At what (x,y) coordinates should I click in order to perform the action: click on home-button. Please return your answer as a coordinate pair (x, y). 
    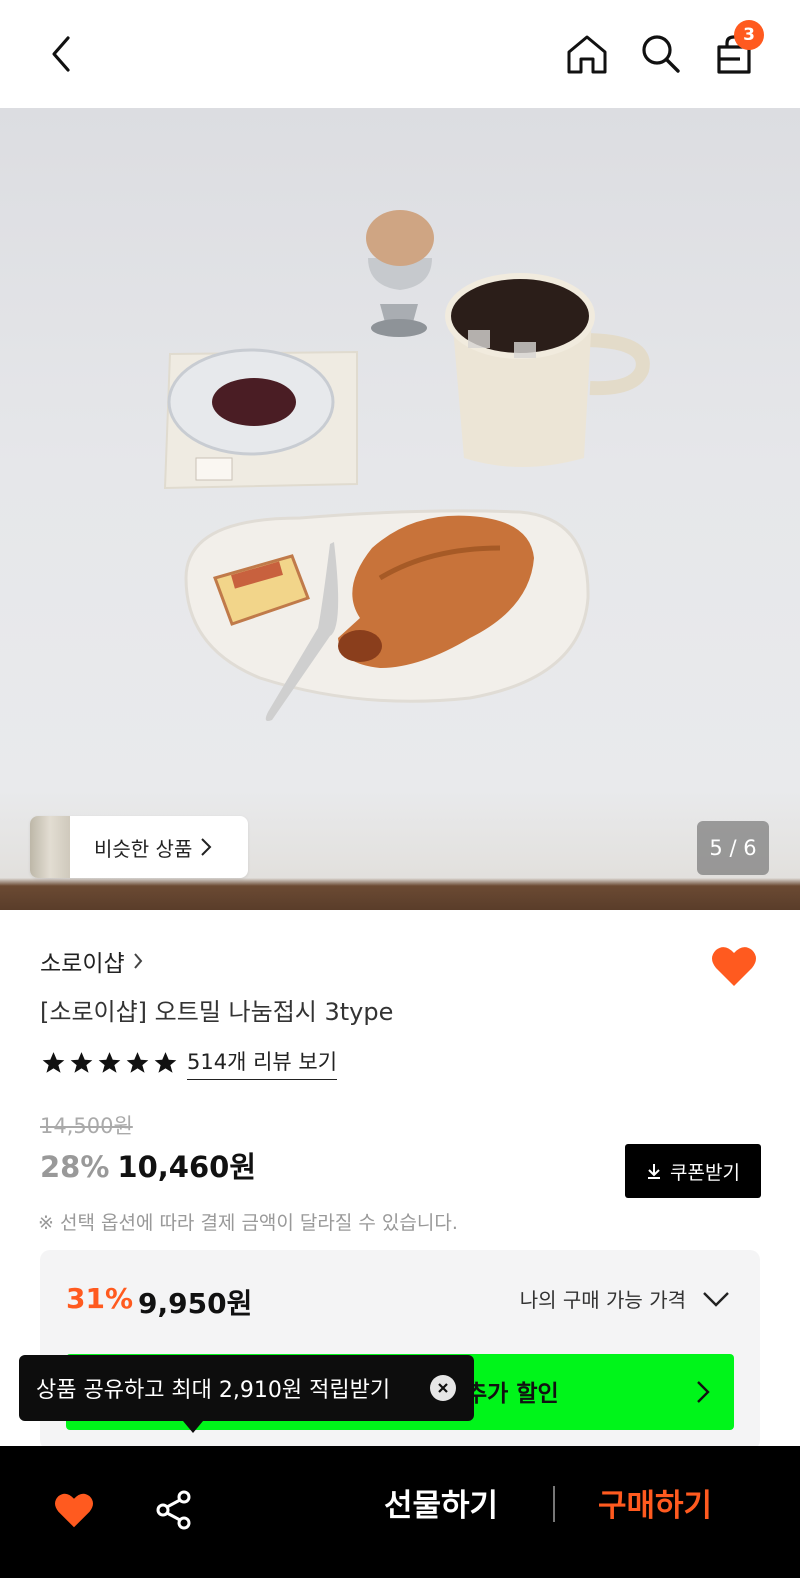
    Looking at the image, I should click on (587, 54).